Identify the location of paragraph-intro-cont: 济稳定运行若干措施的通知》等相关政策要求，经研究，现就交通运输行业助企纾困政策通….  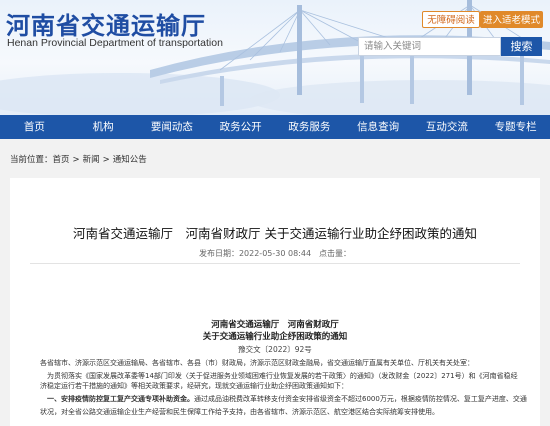
(194, 386).